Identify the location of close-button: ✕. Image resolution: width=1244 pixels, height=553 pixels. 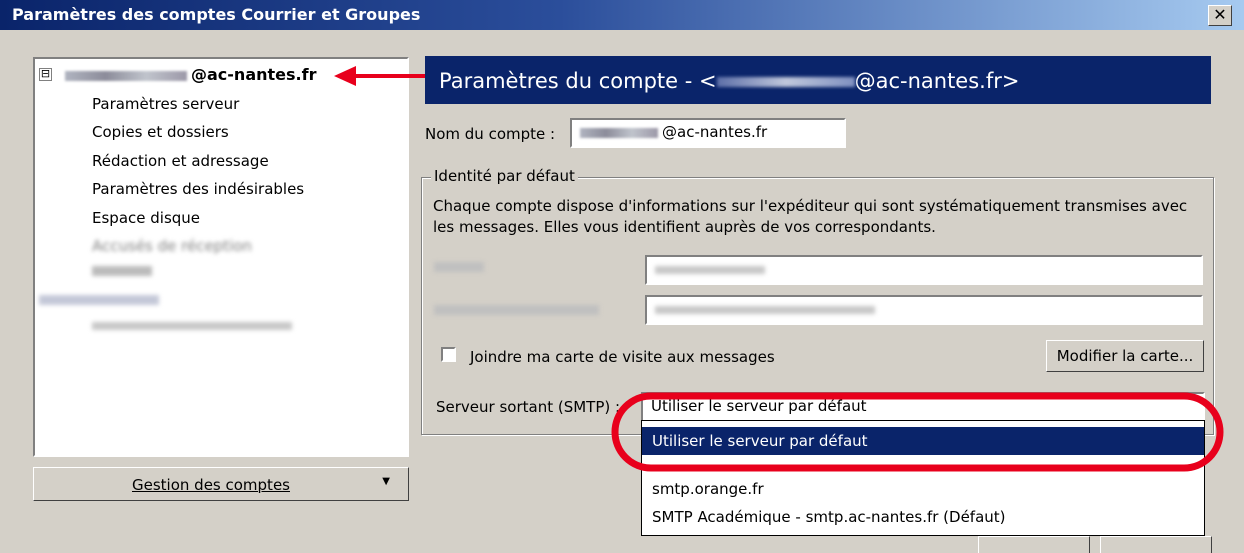
(1220, 15).